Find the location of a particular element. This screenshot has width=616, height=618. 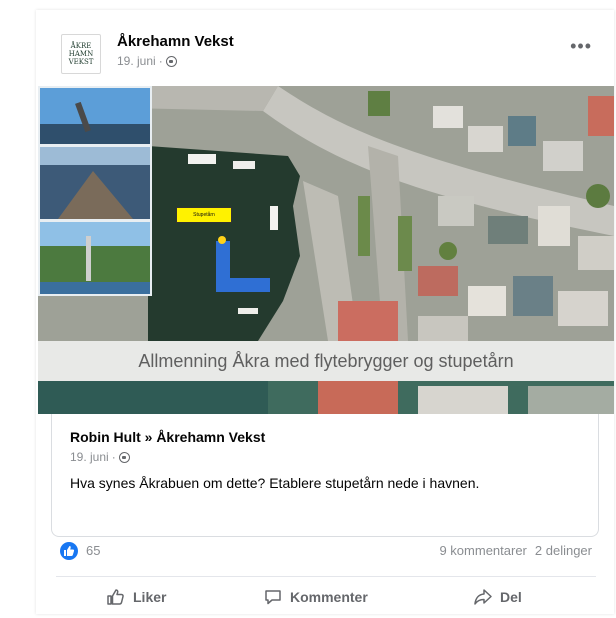

post-date: 19. juni is located at coordinates (136, 61).